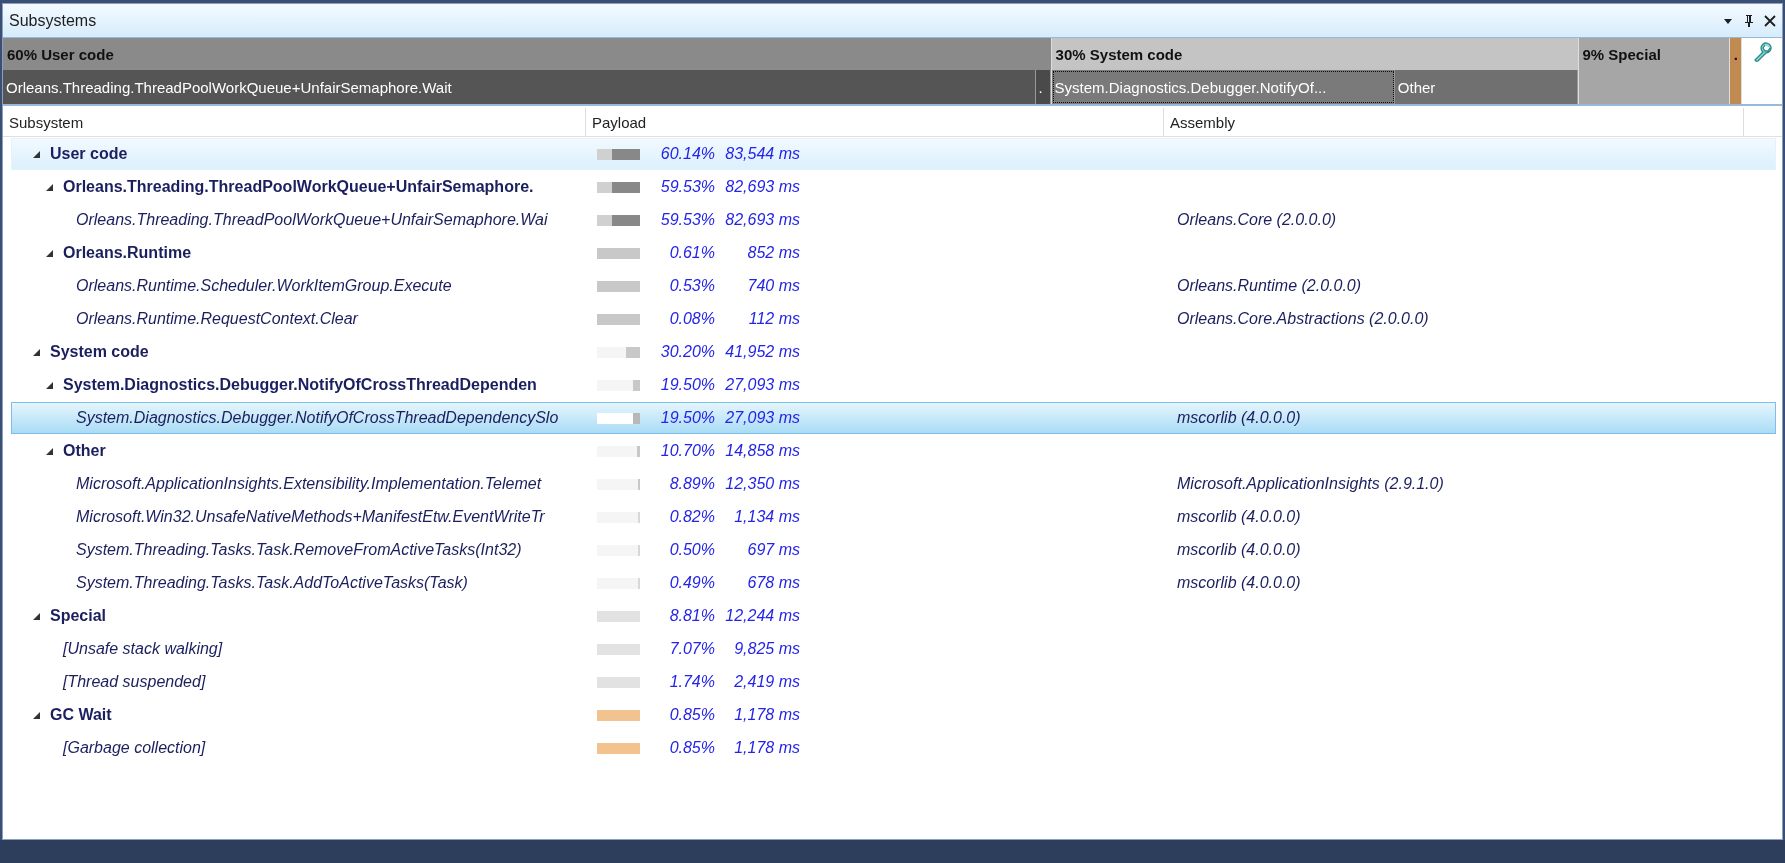 The image size is (1785, 863). I want to click on time-value: 41,952 ms, so click(762, 352).